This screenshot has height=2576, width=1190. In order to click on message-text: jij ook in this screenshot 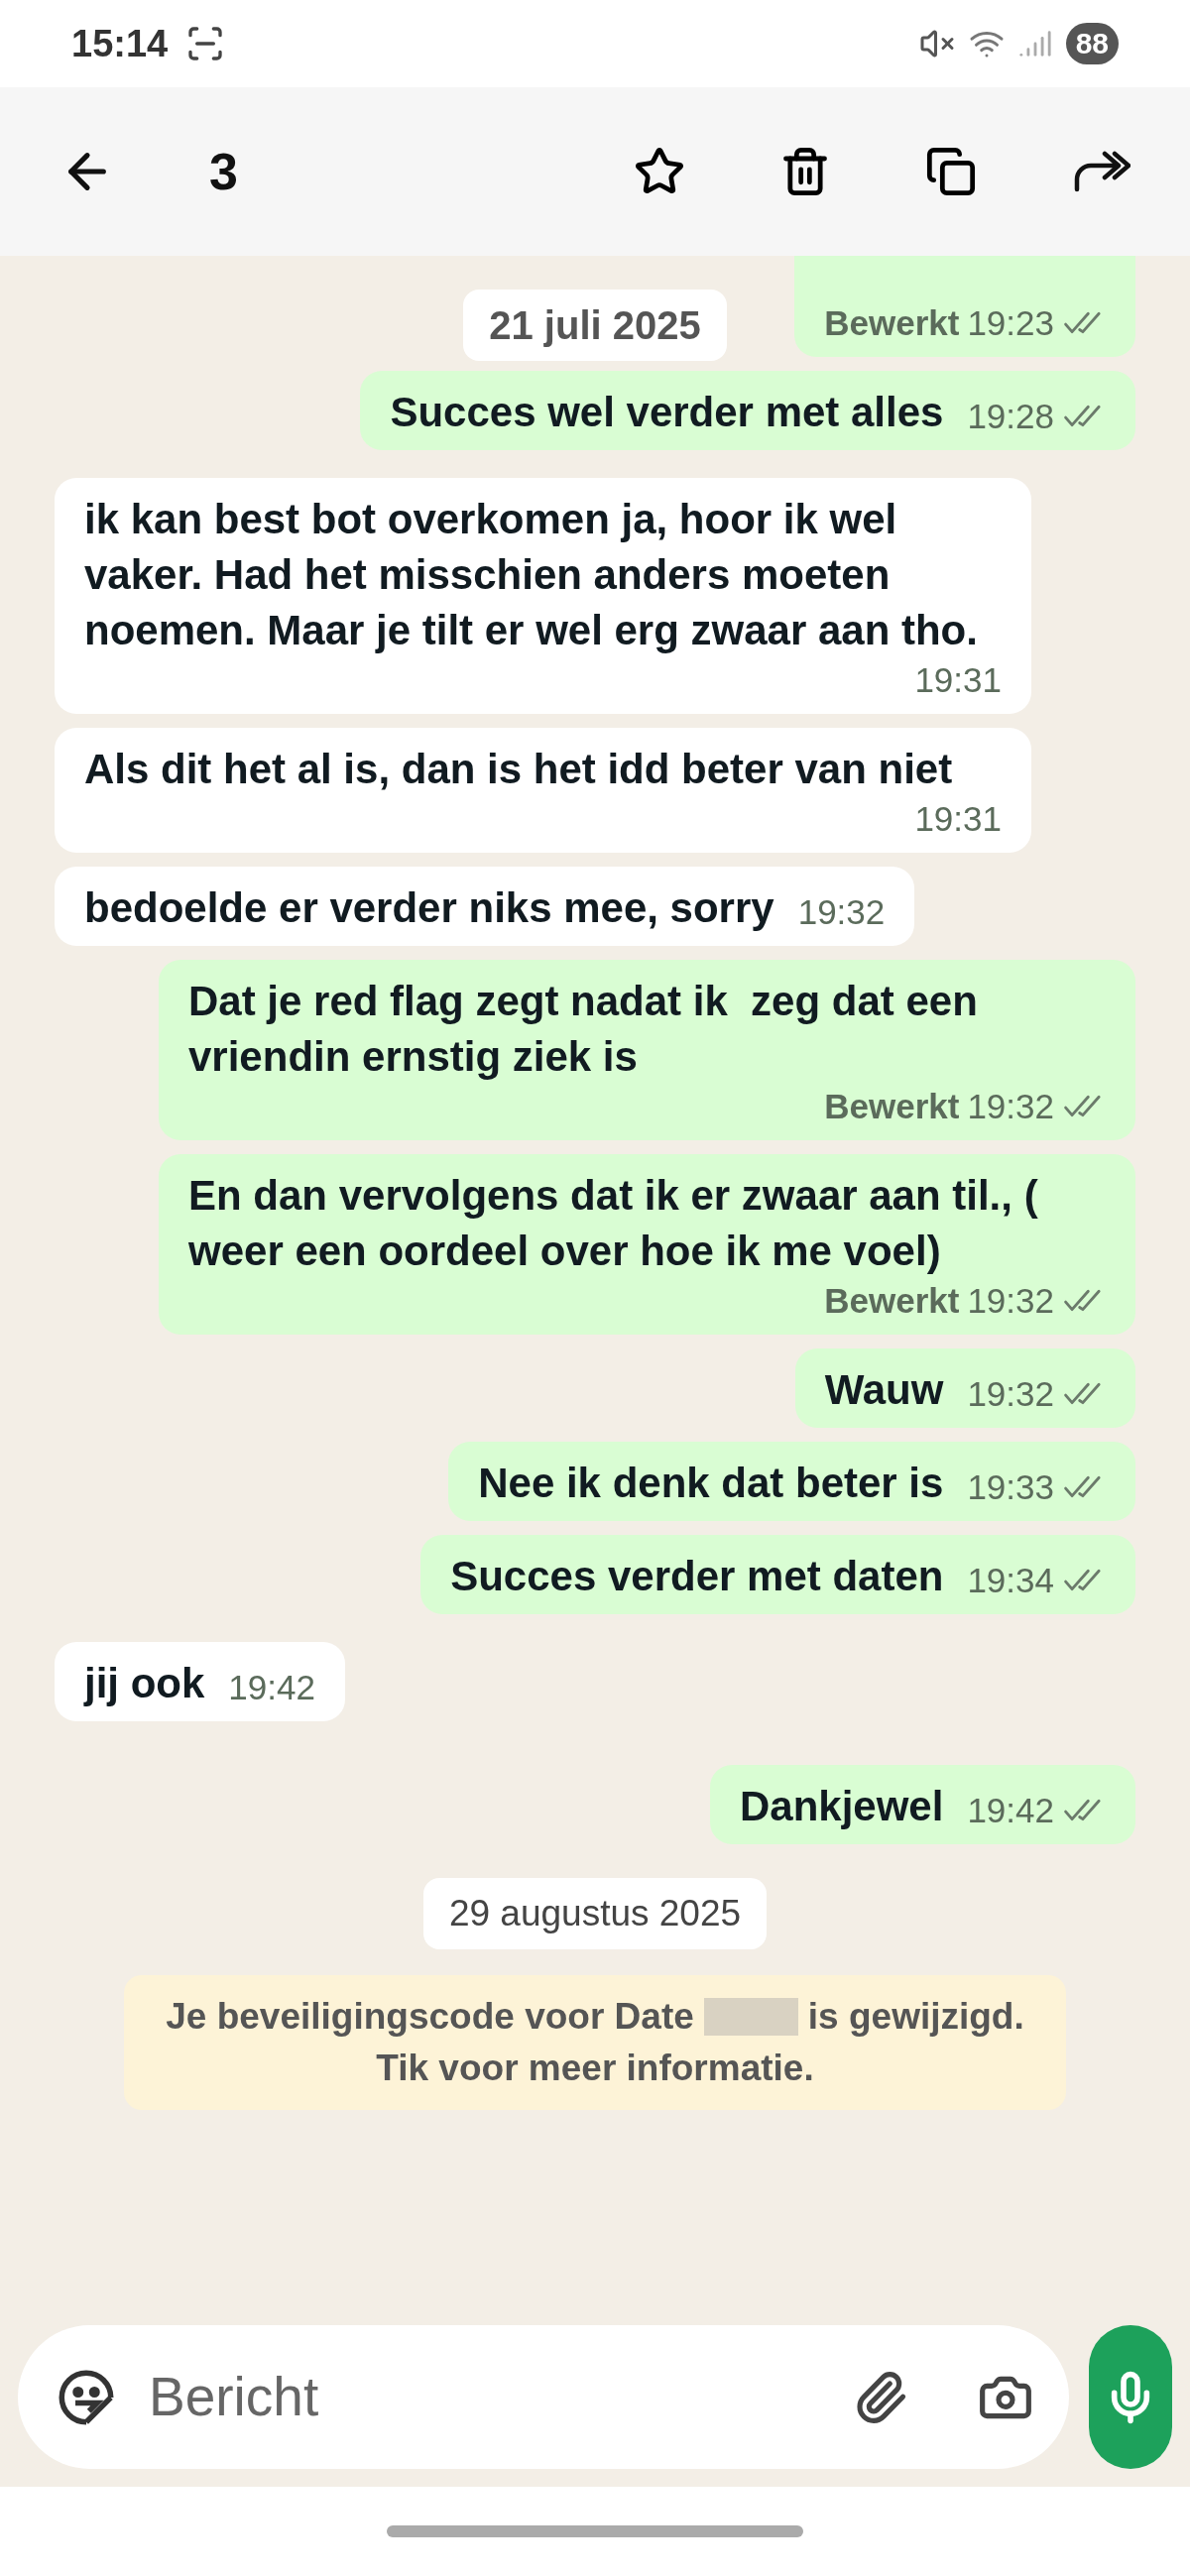, I will do `click(144, 1683)`.